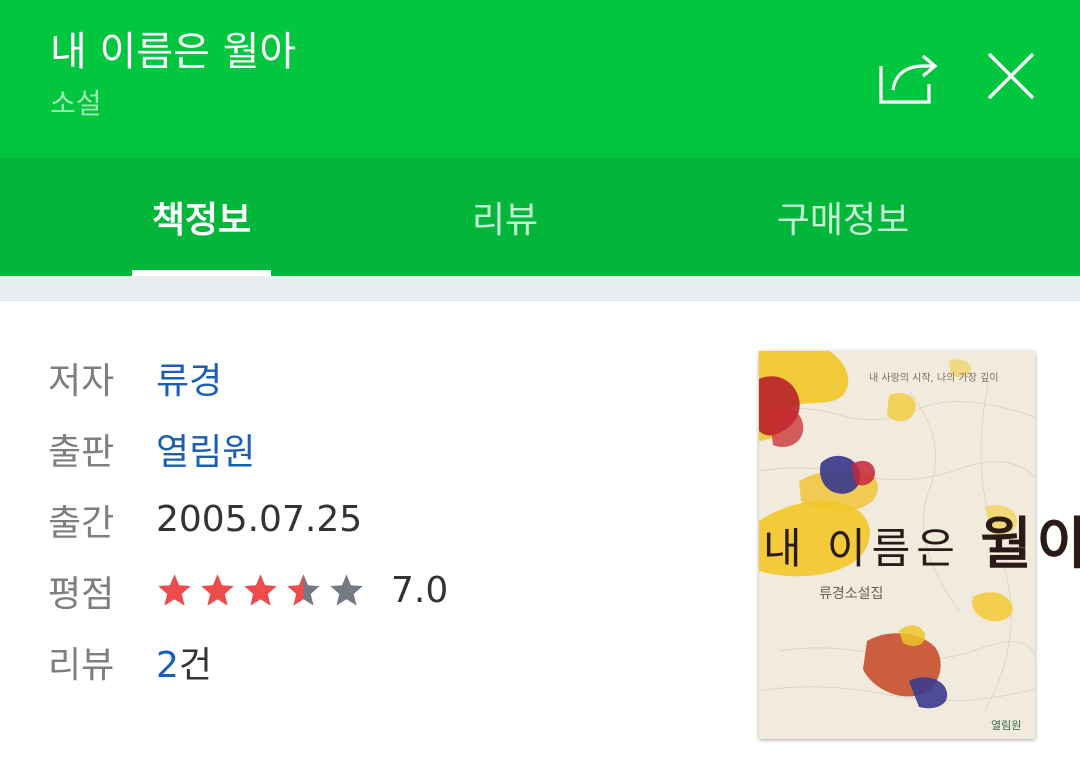 The height and width of the screenshot is (776, 1080). Describe the element at coordinates (862, 548) in the screenshot. I see `cover-title-small: 내 이름은` at that location.